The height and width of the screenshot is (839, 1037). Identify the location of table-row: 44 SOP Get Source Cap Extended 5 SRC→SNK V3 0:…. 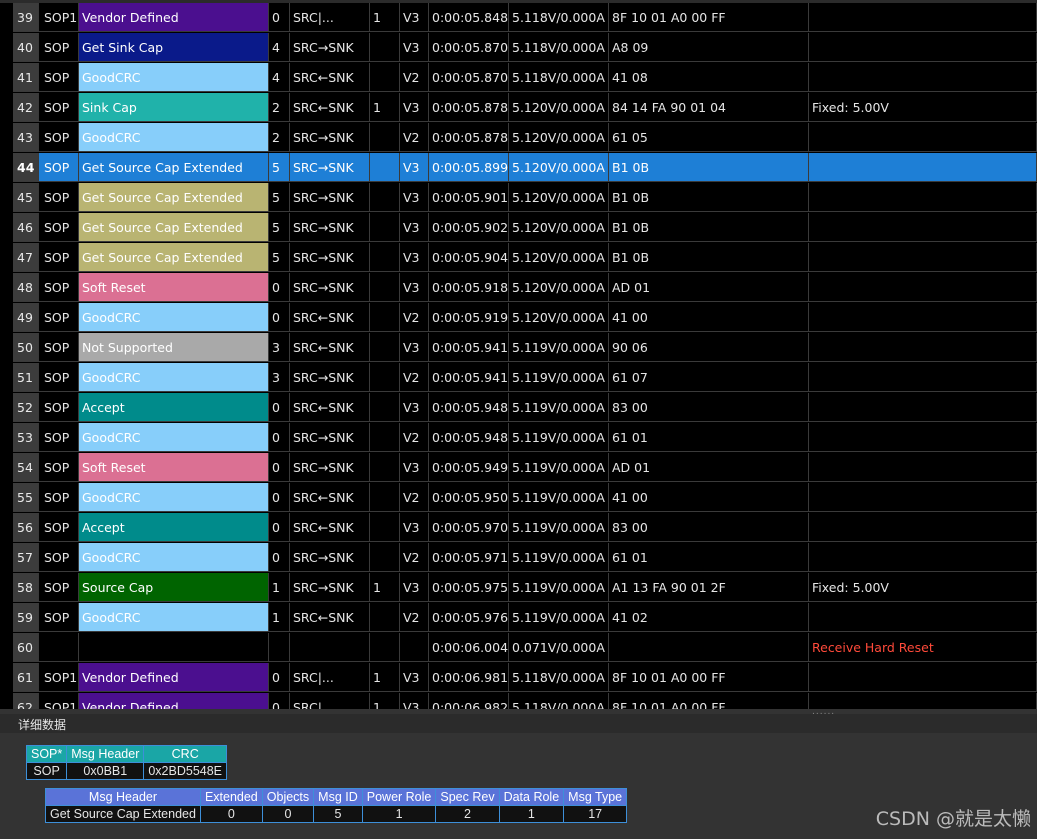
(518, 168).